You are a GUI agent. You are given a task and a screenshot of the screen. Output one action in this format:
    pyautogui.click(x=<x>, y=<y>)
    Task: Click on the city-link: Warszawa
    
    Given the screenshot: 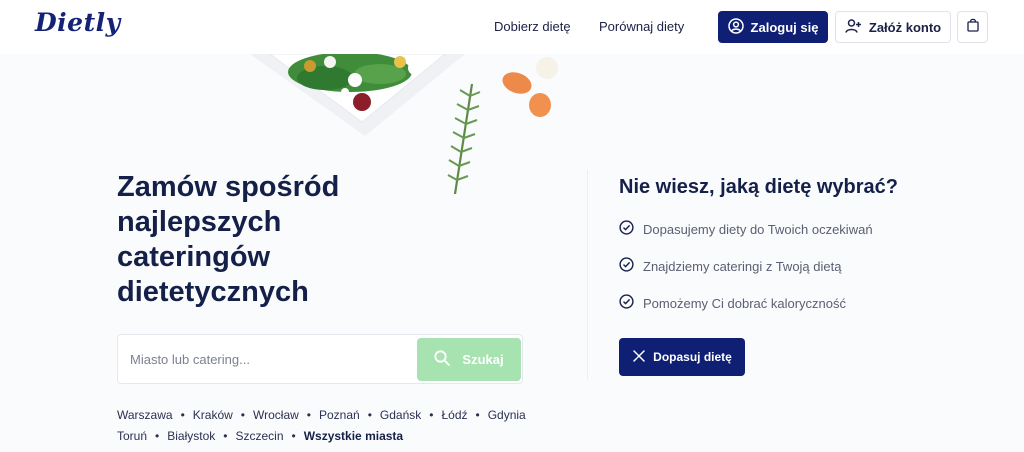 What is the action you would take?
    pyautogui.click(x=145, y=415)
    